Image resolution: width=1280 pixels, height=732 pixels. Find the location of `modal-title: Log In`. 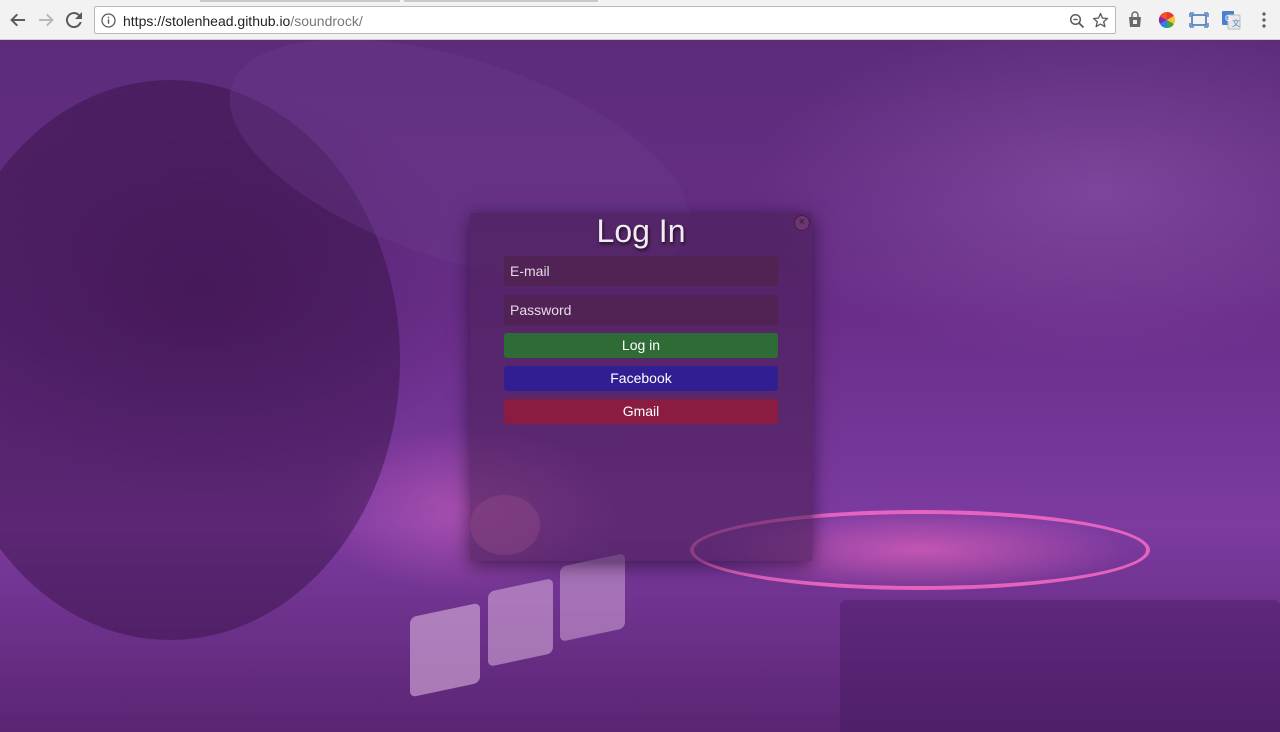

modal-title: Log In is located at coordinates (641, 231).